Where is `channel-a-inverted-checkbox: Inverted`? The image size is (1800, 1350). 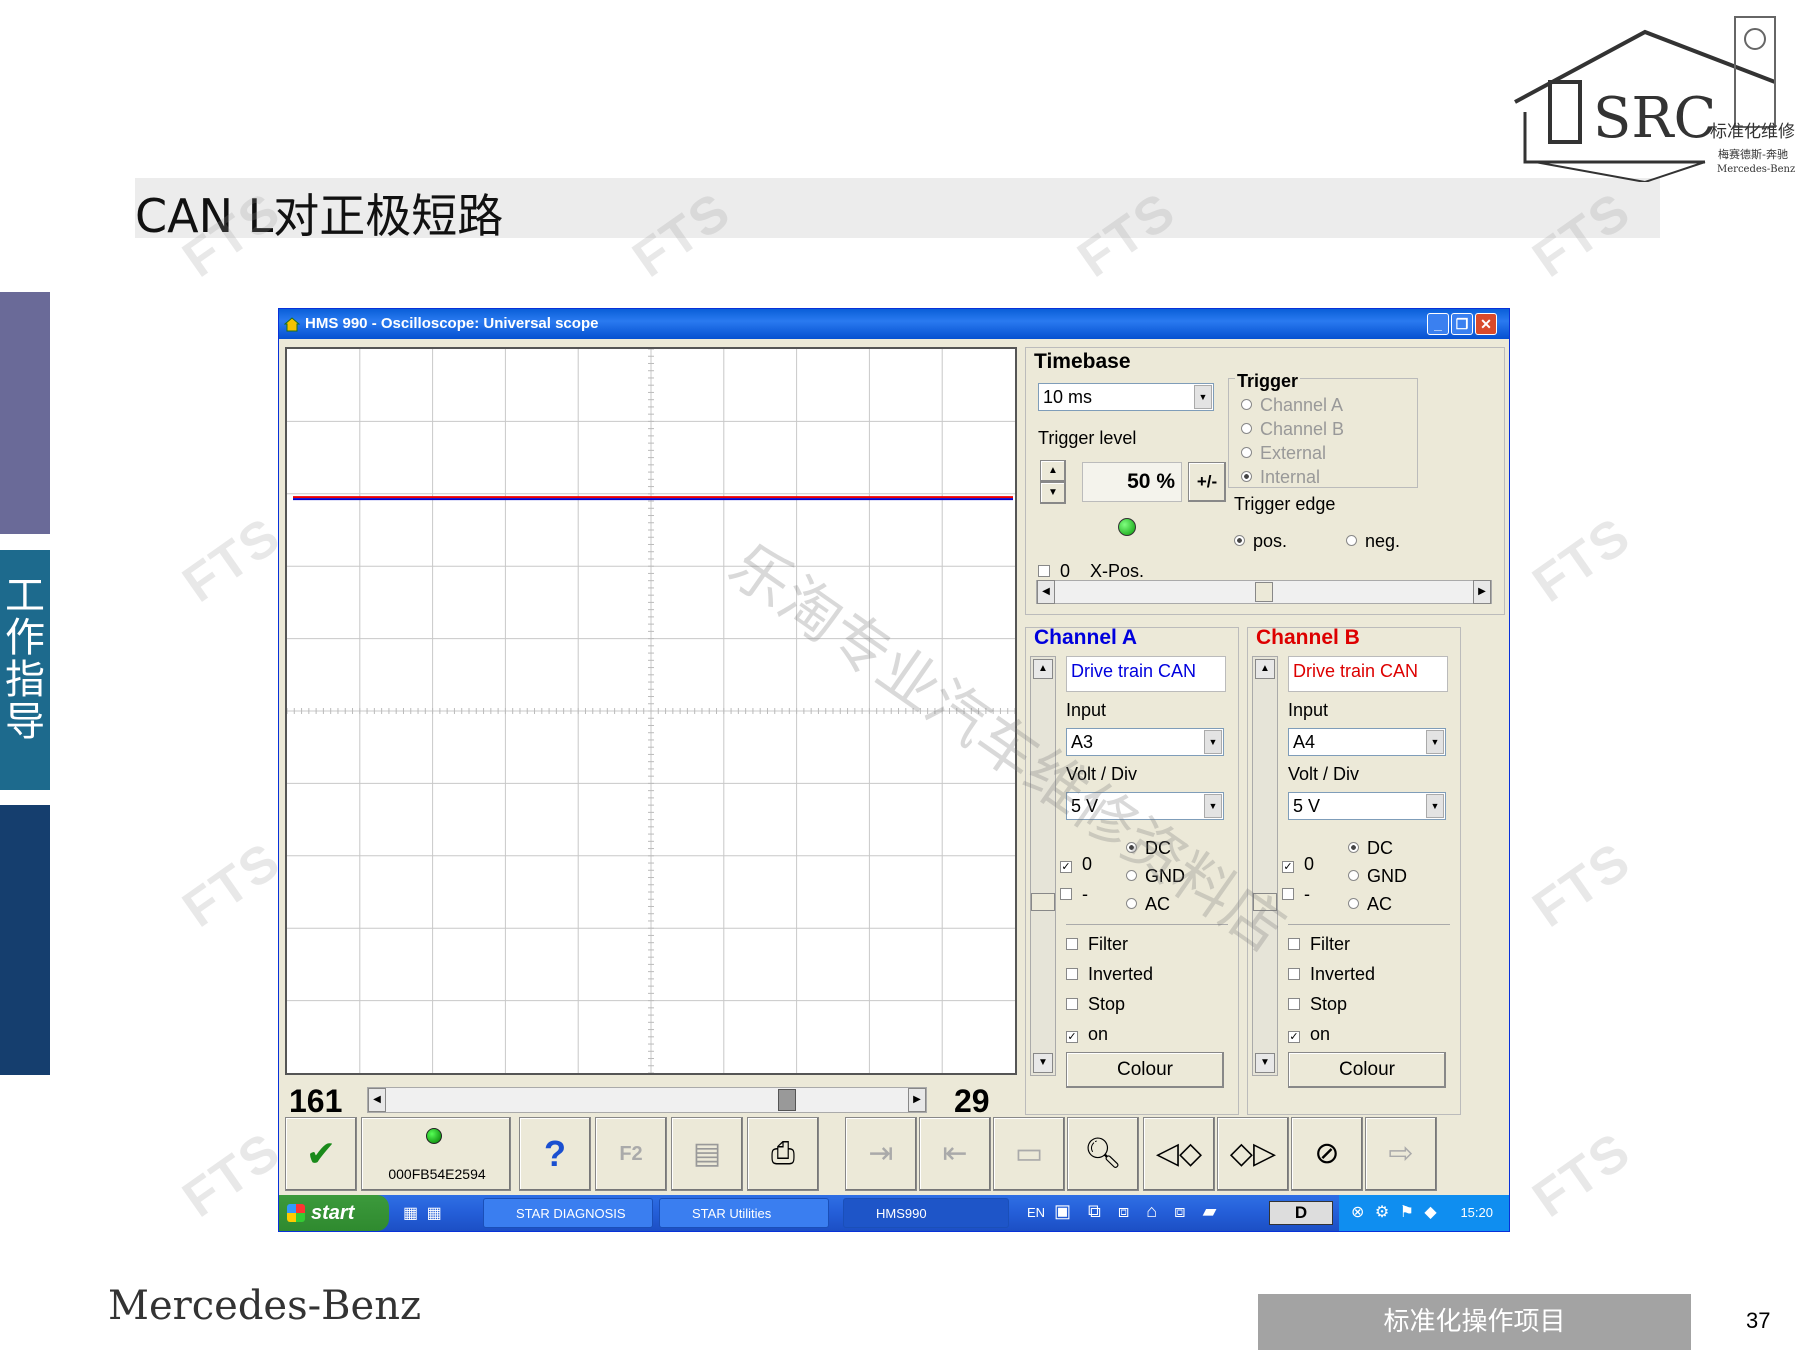 channel-a-inverted-checkbox: Inverted is located at coordinates (1109, 974).